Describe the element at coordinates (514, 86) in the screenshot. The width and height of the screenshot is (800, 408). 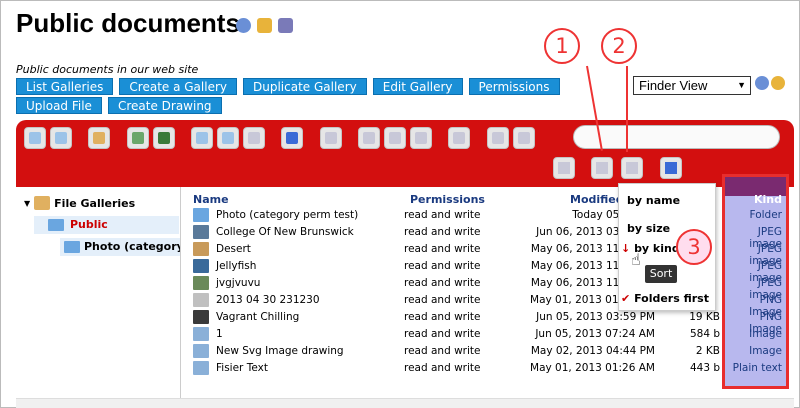
I see `permissions-button: Permissions` at that location.